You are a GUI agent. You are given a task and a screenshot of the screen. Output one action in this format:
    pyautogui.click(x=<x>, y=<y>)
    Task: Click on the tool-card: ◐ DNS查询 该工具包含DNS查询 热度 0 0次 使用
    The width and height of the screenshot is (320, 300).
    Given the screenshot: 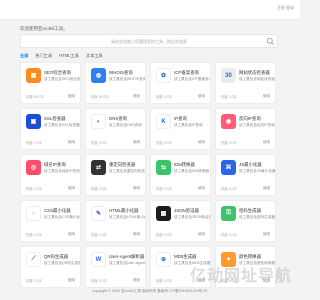 What is the action you would take?
    pyautogui.click(x=115, y=129)
    